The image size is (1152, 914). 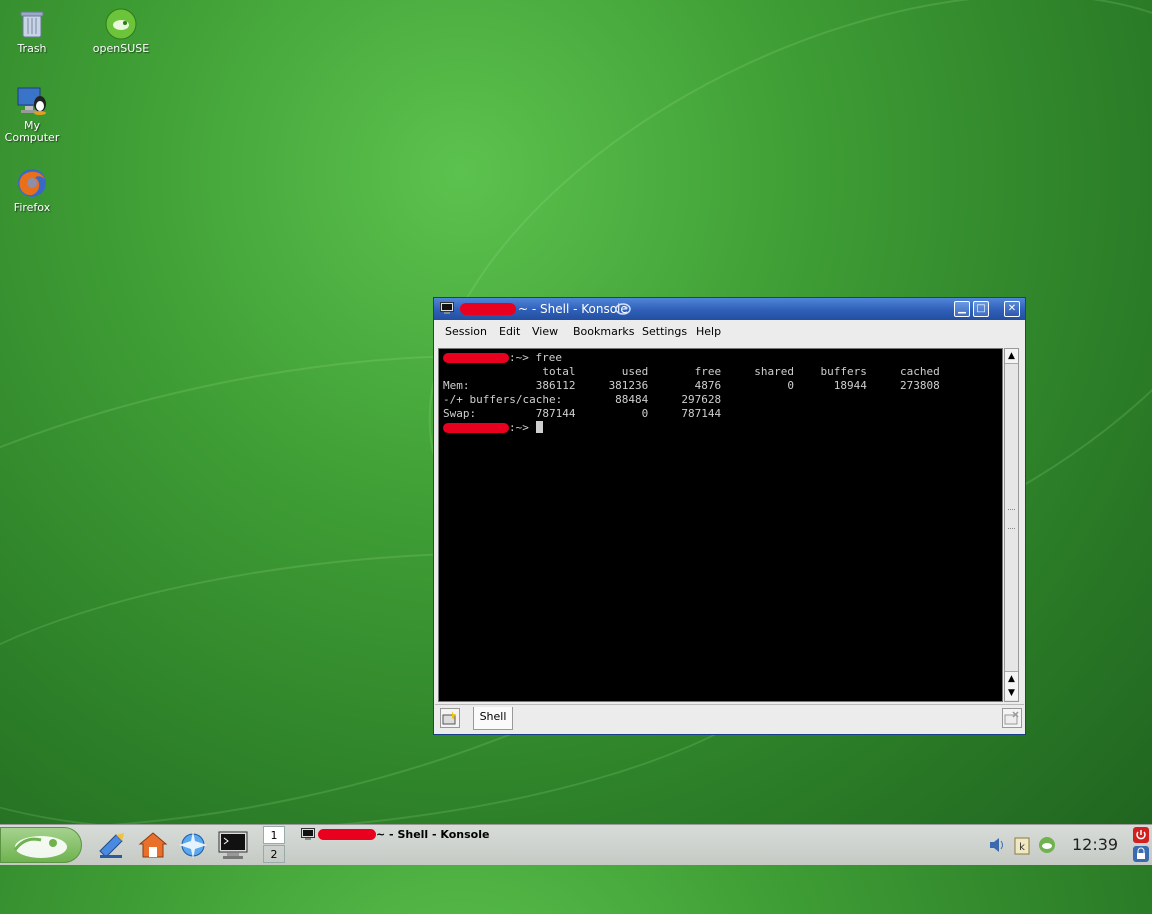 I want to click on opensuse-logo-icon, so click(x=40, y=847).